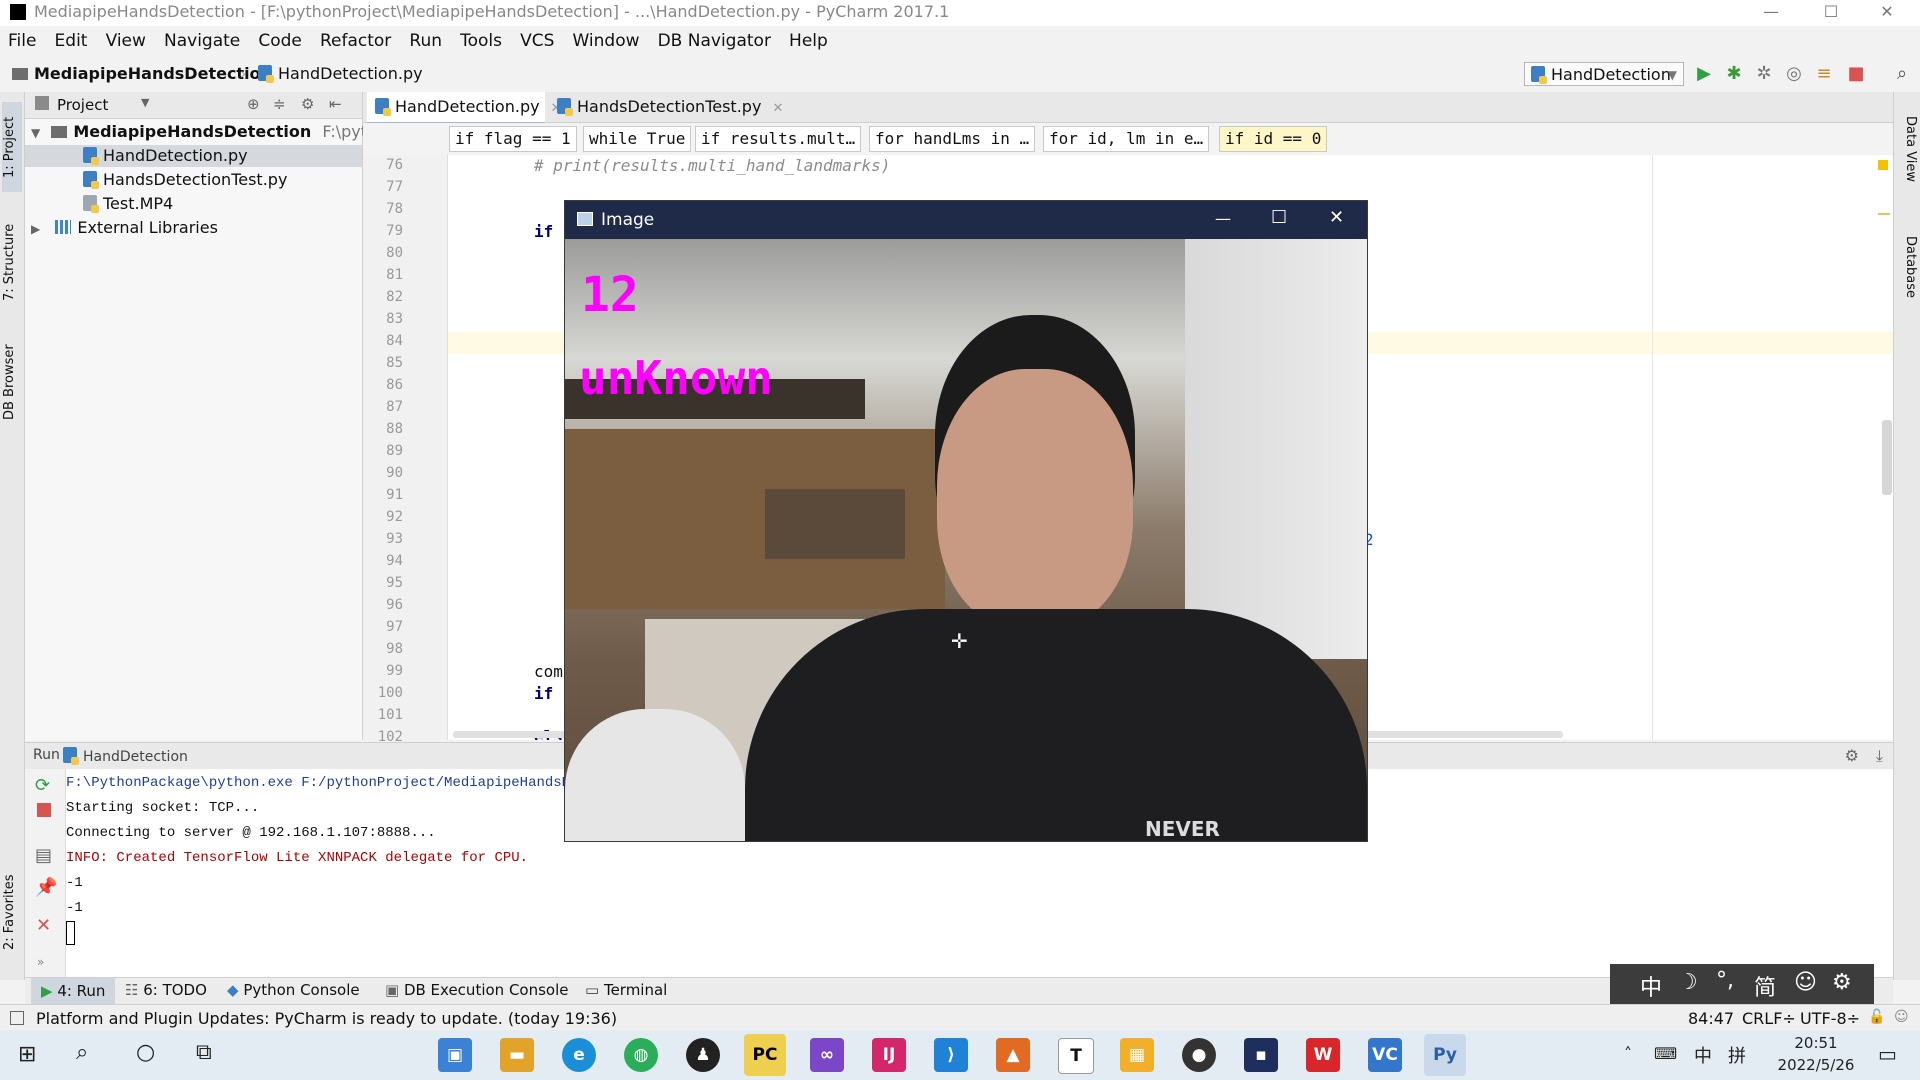 This screenshot has height=1080, width=1920. What do you see at coordinates (1805, 982) in the screenshot?
I see `ime-emoji-icon: ☺` at bounding box center [1805, 982].